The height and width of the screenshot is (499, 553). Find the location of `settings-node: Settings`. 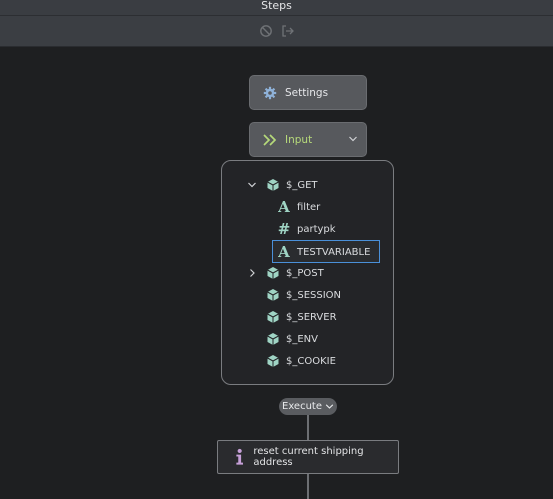

settings-node: Settings is located at coordinates (308, 92).